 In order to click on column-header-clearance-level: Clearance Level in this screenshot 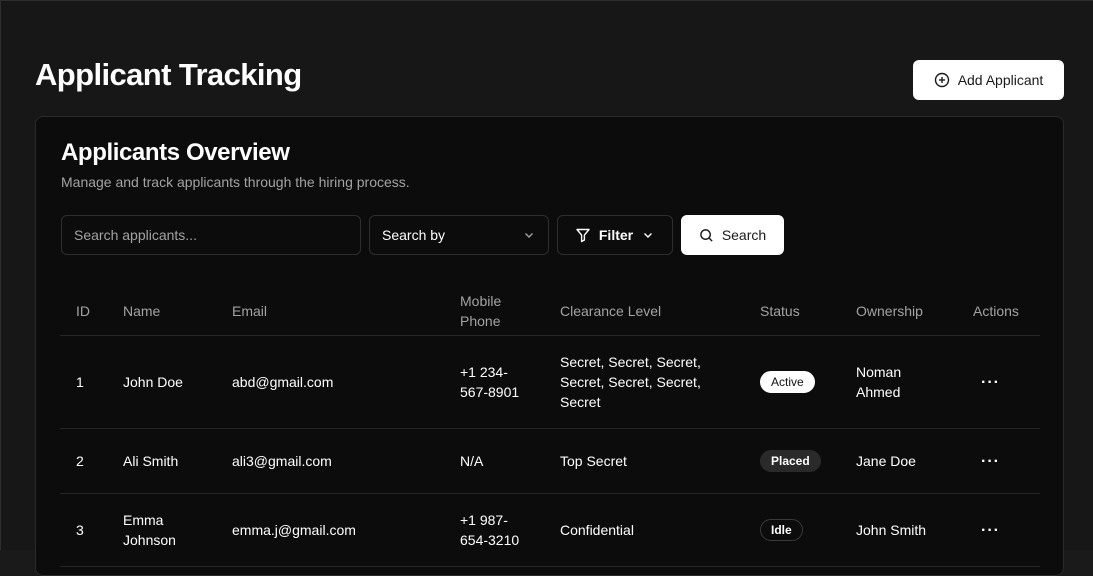, I will do `click(644, 311)`.